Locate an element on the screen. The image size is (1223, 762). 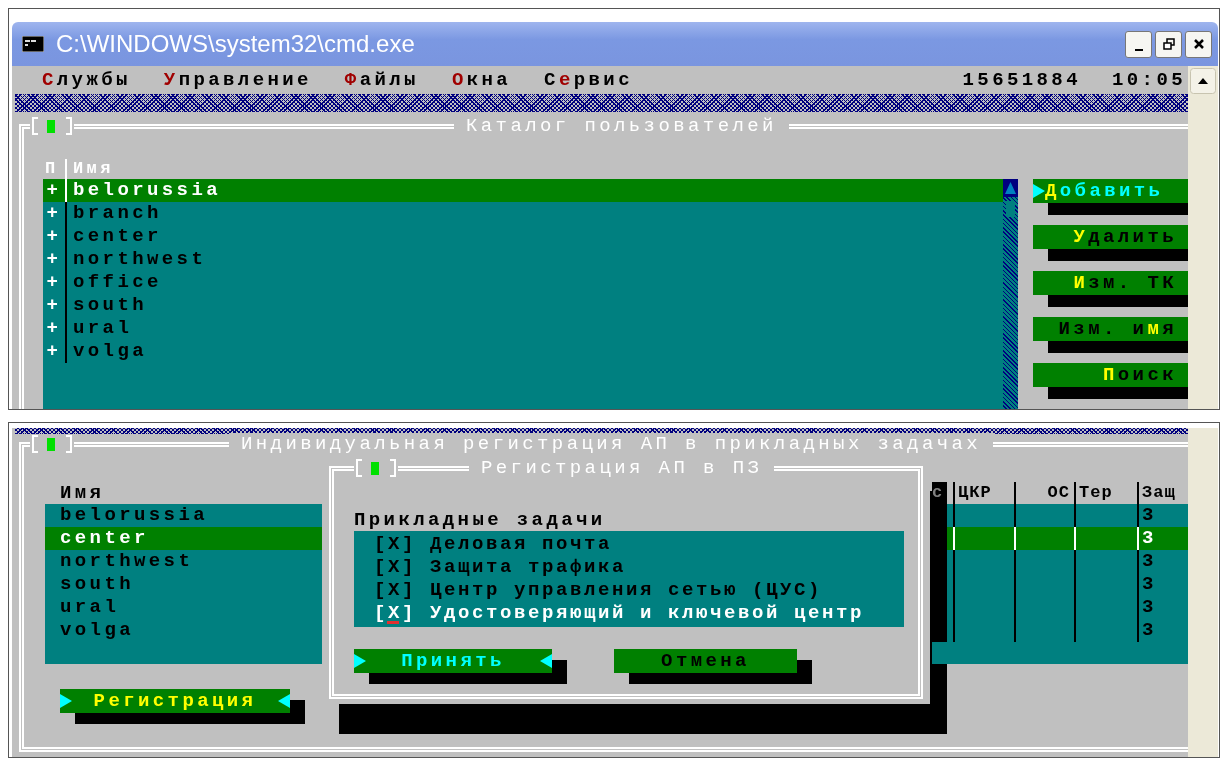
checkbox-item: [X] Защита трафика is located at coordinates (629, 567).